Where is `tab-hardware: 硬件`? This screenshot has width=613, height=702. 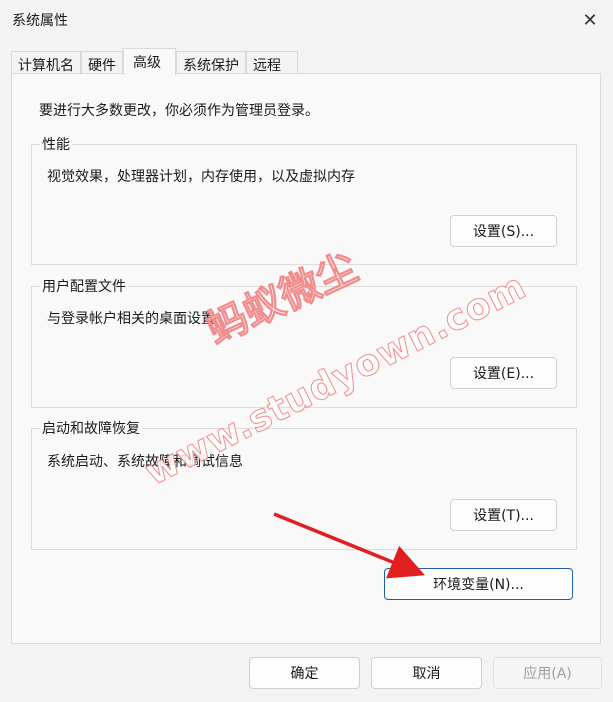
tab-hardware: 硬件 is located at coordinates (102, 63).